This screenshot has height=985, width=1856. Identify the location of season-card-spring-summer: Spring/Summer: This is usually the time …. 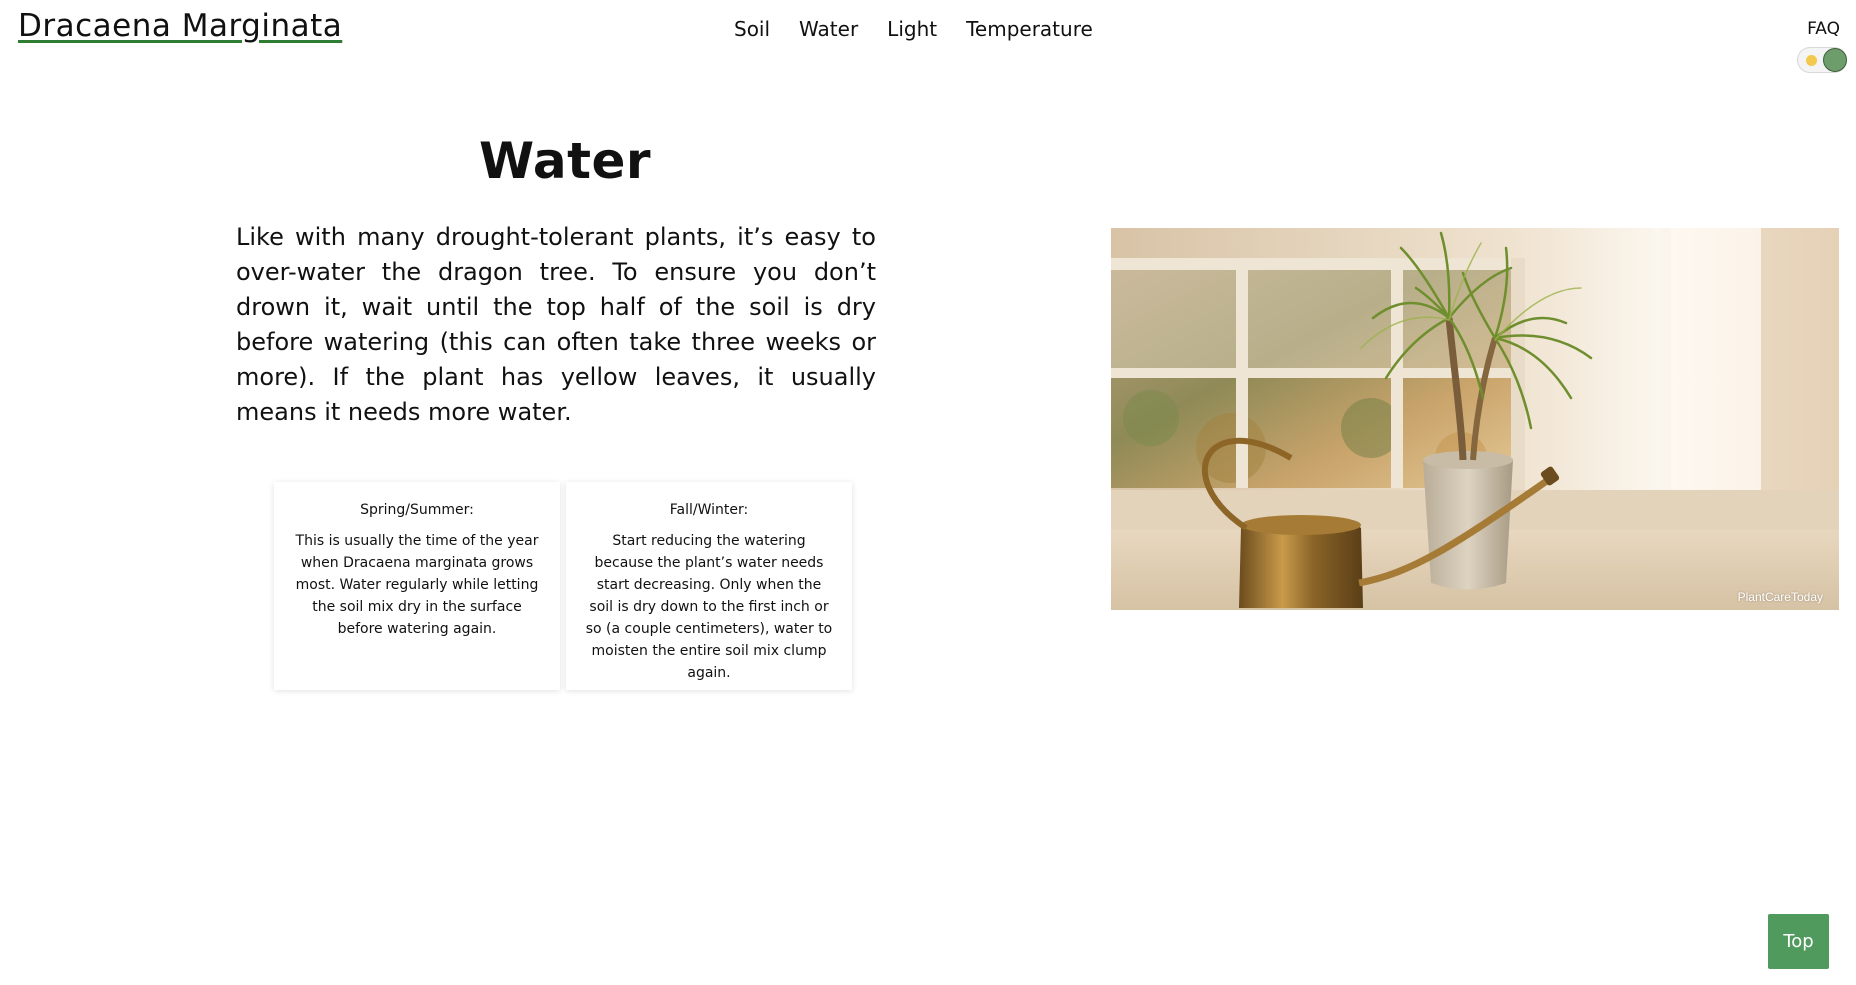
(417, 586).